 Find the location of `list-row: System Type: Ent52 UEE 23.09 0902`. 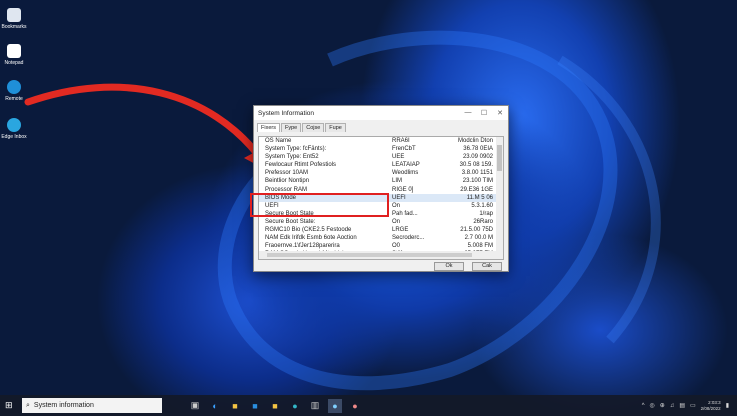

list-row: System Type: Ent52 UEE 23.09 0902 is located at coordinates (381, 157).